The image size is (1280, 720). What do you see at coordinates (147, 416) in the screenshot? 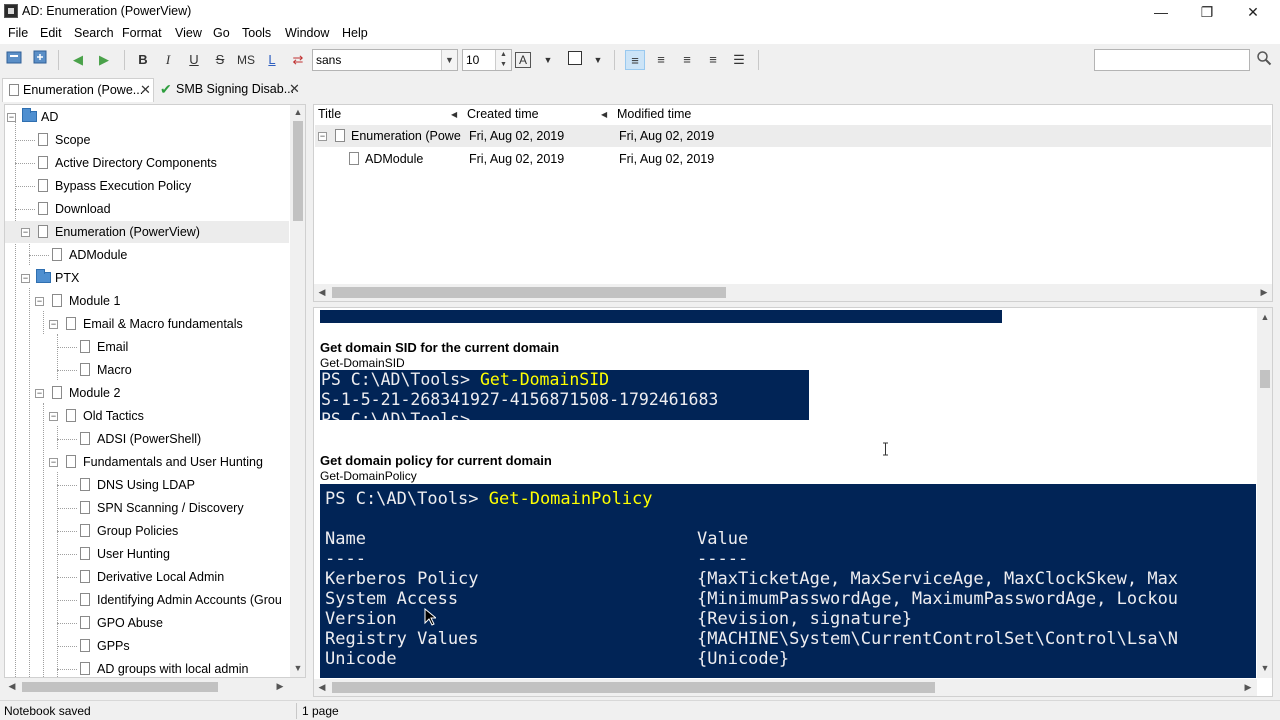
I see `tree-item-old-tactics: − Old Tactics` at bounding box center [147, 416].